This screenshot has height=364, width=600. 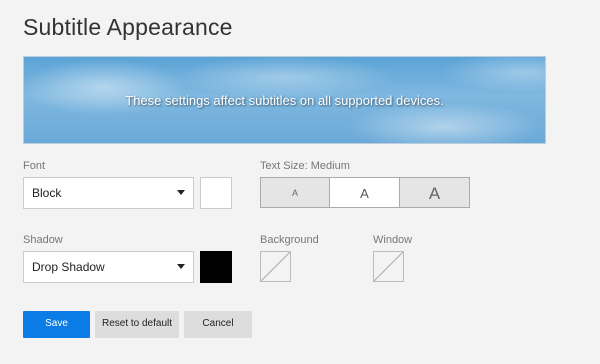 What do you see at coordinates (108, 193) in the screenshot?
I see `font-select: Block` at bounding box center [108, 193].